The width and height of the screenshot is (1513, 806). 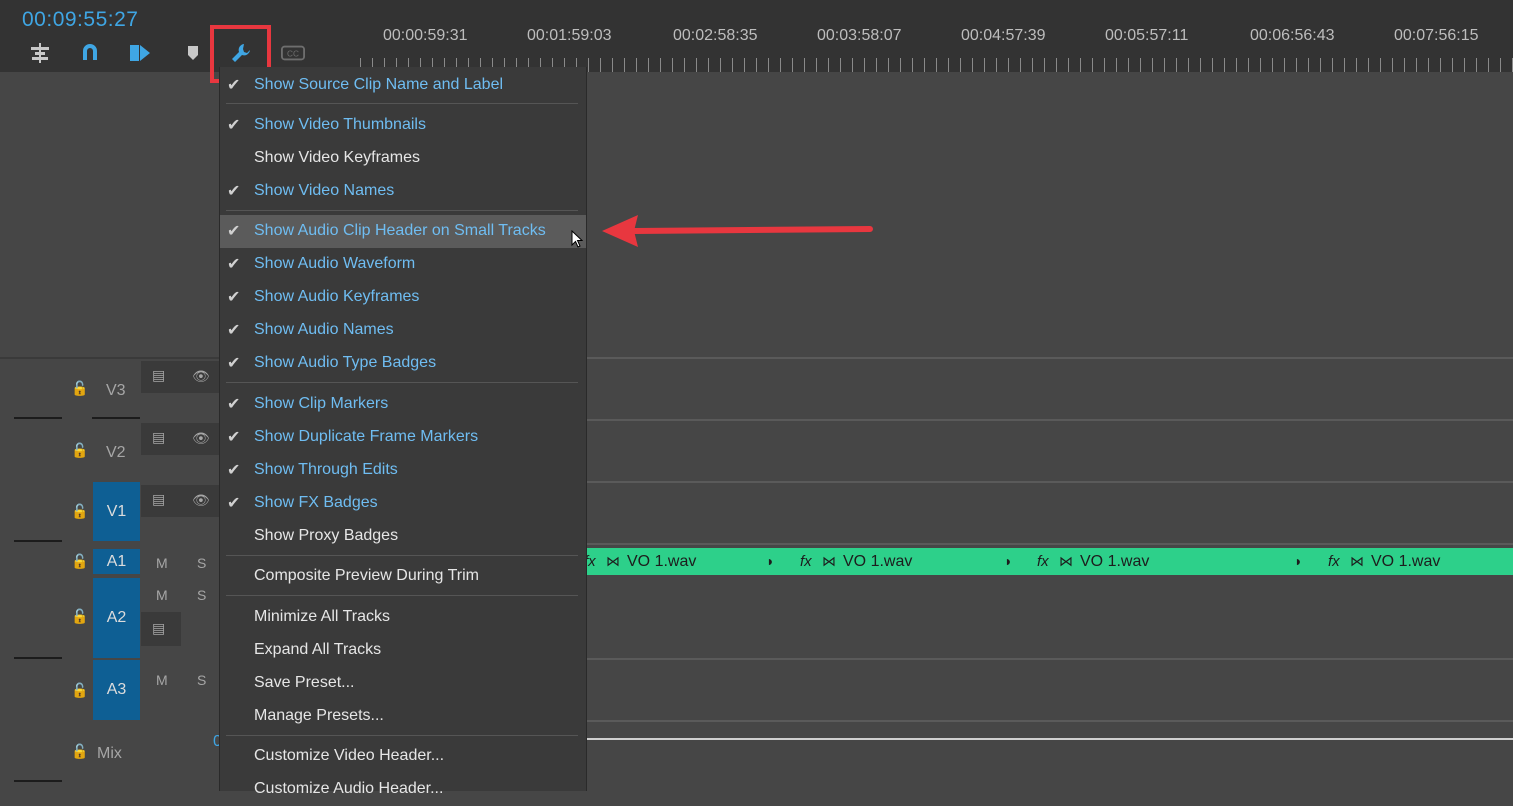 What do you see at coordinates (403, 125) in the screenshot?
I see `menu-item-show-video-thumbnails: ✔ Show Video Thumbnails` at bounding box center [403, 125].